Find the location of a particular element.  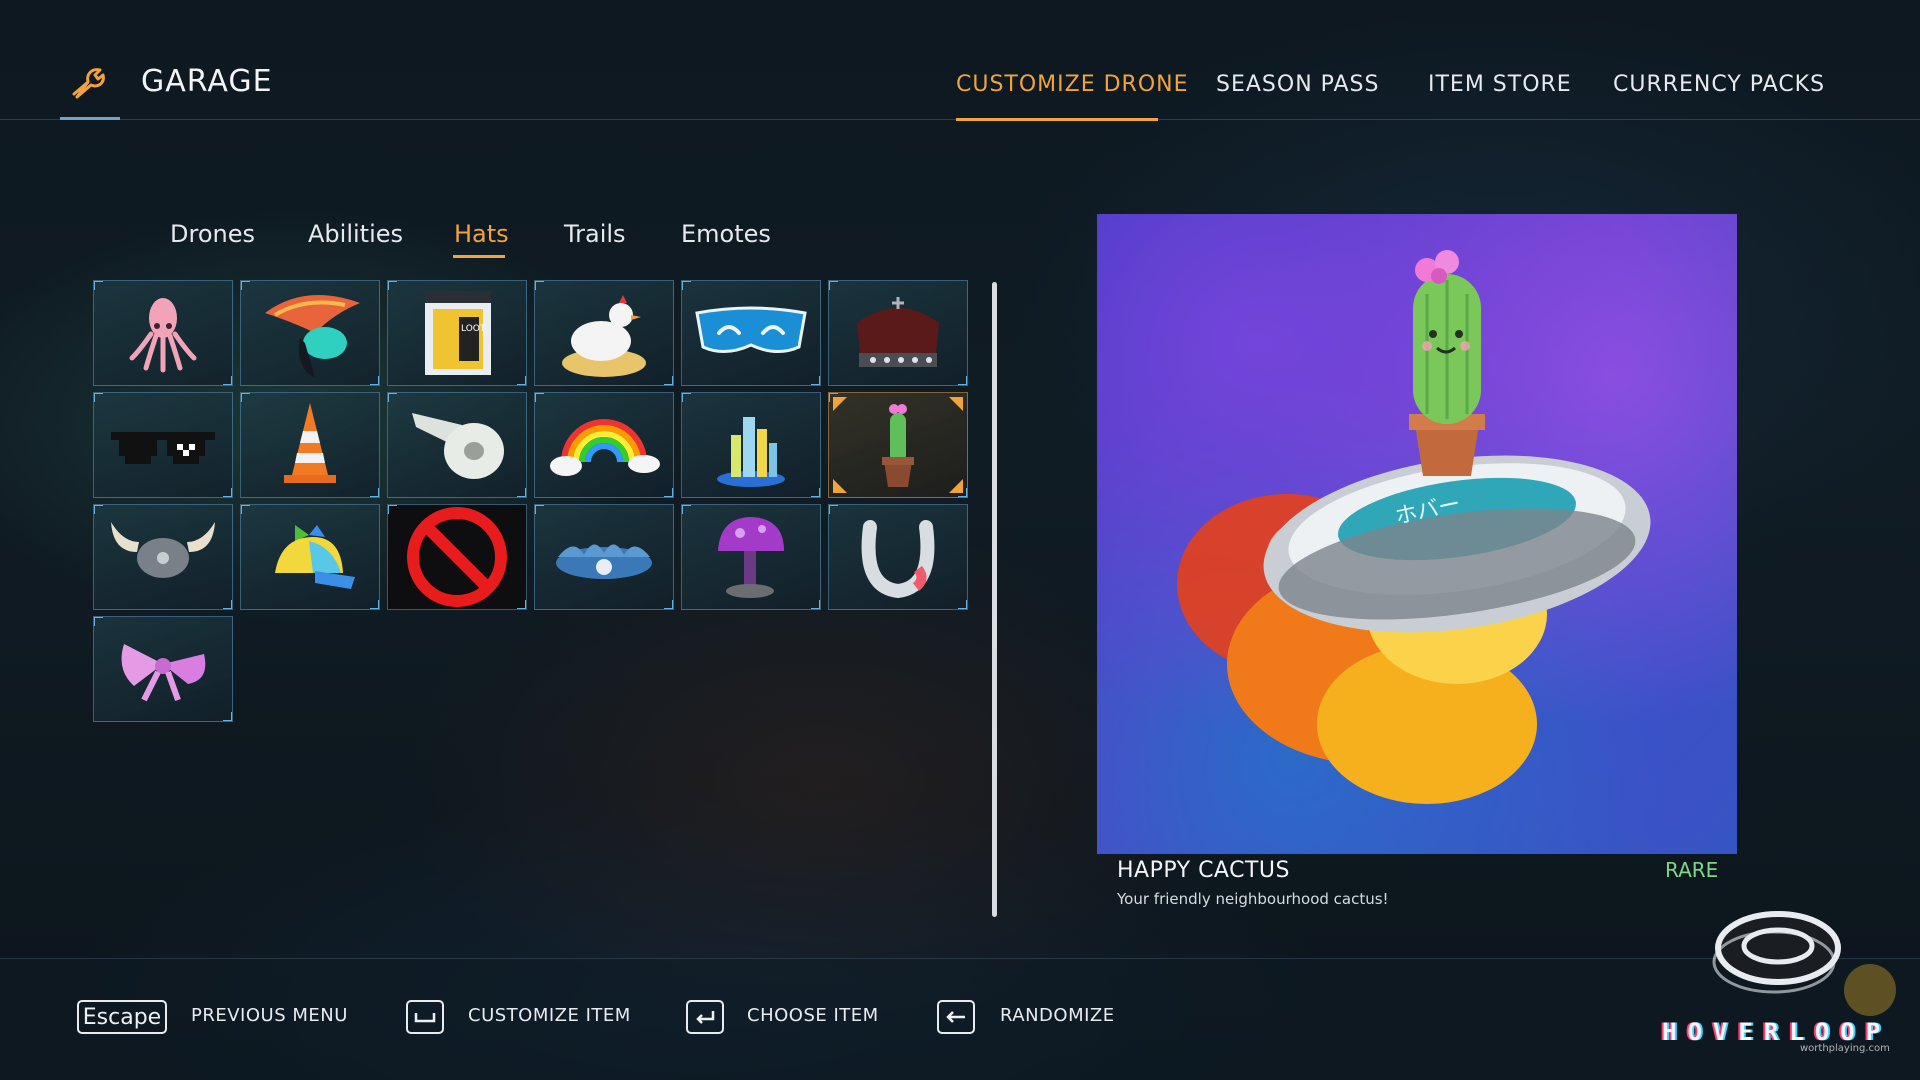

enter-key is located at coordinates (705, 1017).